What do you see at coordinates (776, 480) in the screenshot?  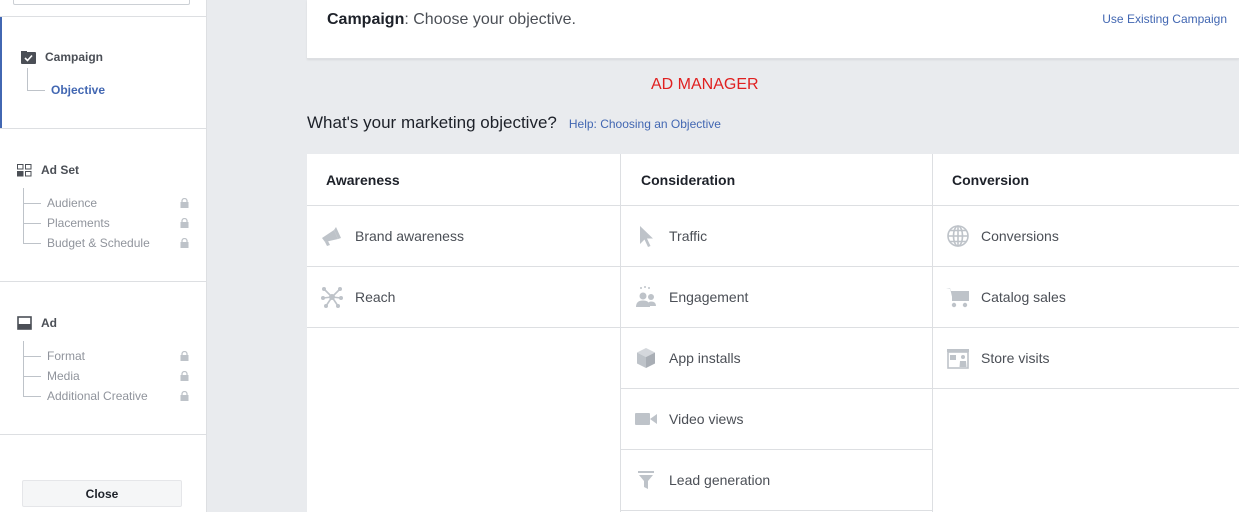 I see `objective-lead-generation: Lead generation` at bounding box center [776, 480].